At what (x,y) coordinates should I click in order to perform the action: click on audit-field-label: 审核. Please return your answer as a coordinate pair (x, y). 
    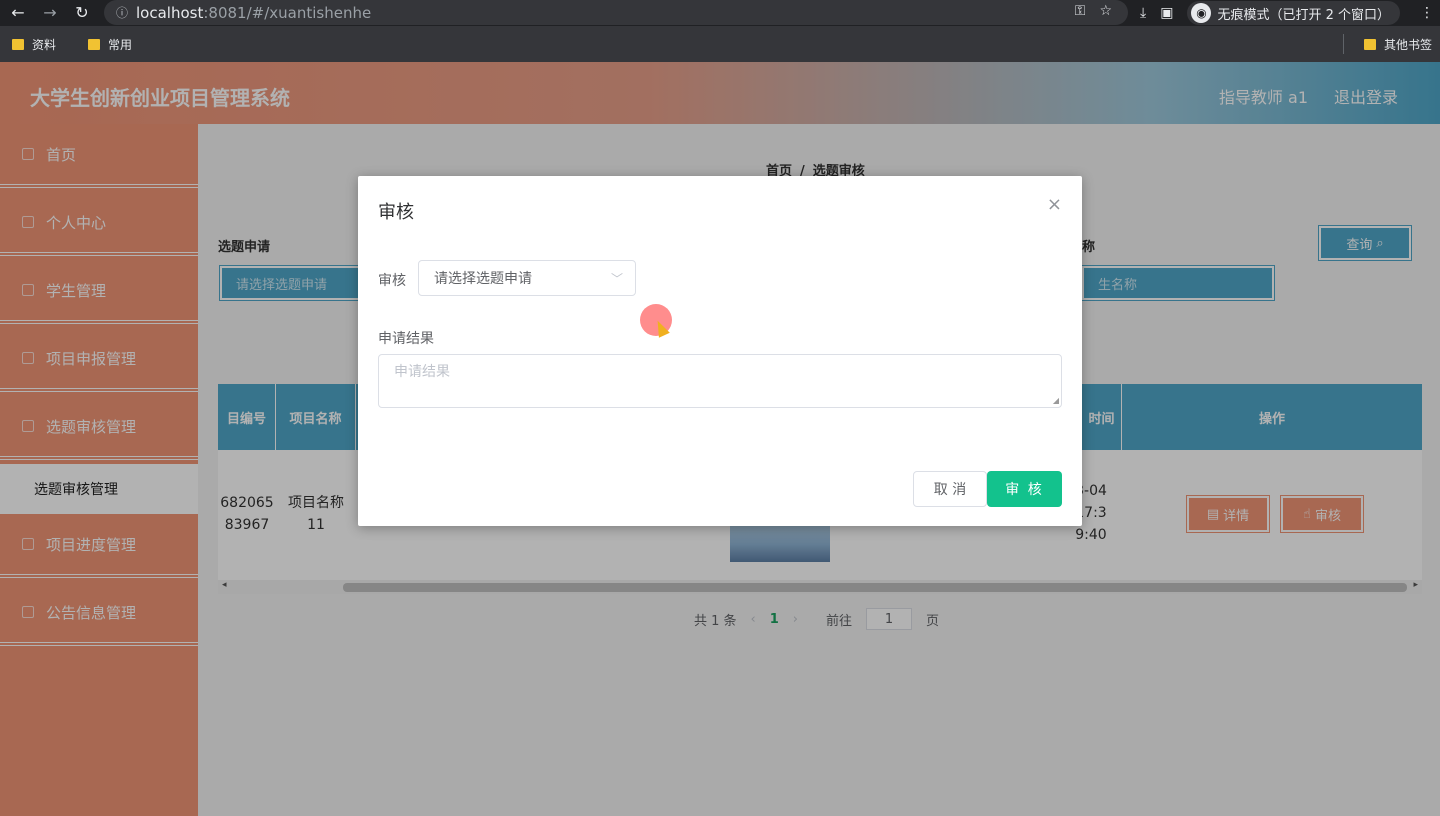
    Looking at the image, I should click on (392, 281).